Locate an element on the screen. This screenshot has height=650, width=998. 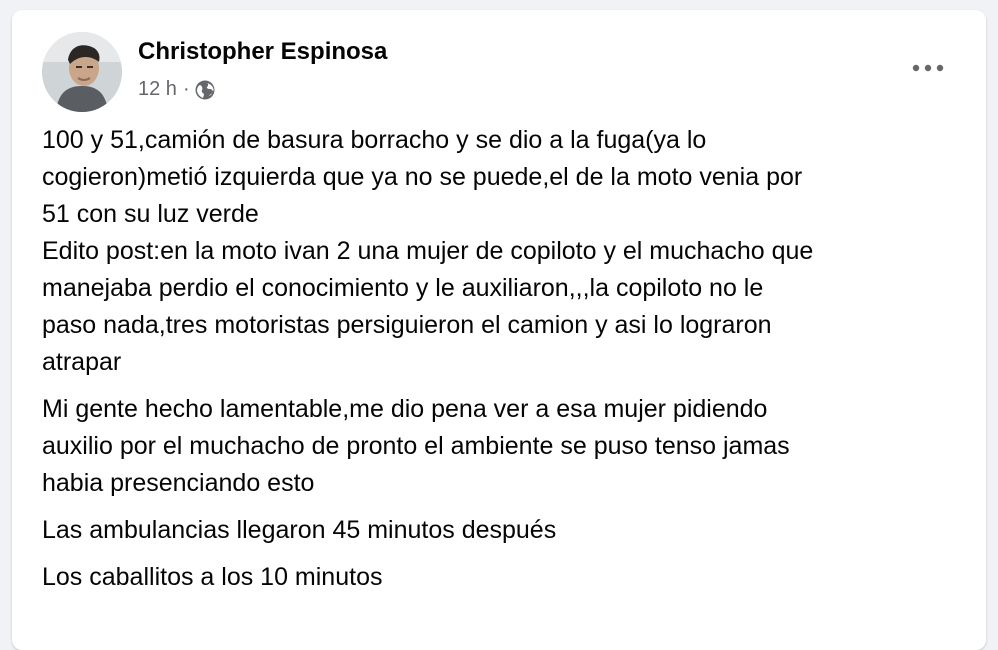
post-text-line: Los caballitos a los 10 minutos is located at coordinates (212, 577).